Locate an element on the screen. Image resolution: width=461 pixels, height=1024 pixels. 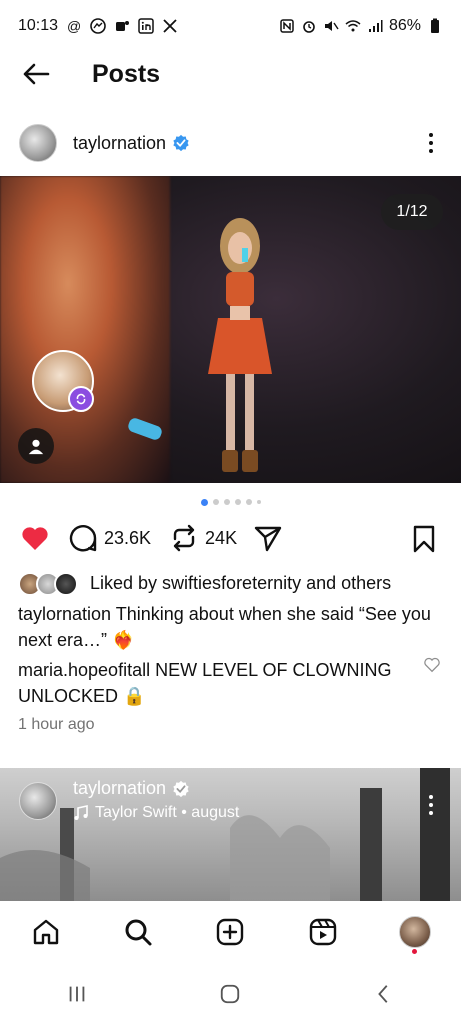
music-note-icon is located at coordinates (81, 812).